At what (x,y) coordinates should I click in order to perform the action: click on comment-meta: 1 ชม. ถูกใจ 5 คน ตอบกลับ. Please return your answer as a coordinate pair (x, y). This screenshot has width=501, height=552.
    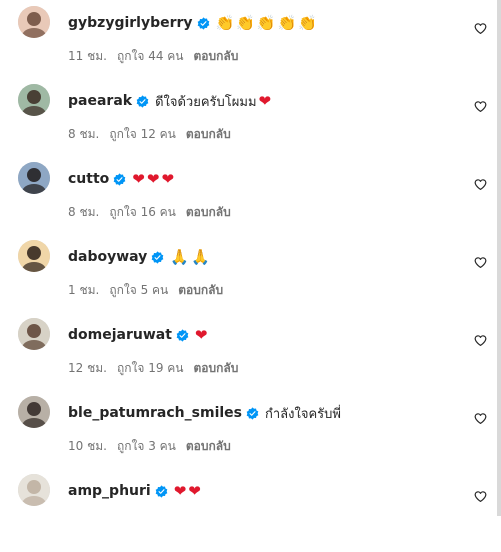
    Looking at the image, I should click on (150, 290).